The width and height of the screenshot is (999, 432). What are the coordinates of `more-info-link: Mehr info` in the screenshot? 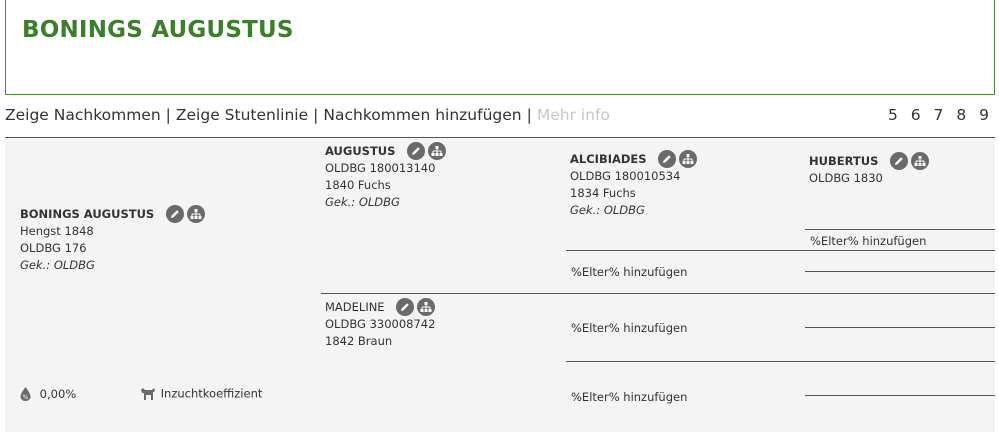 It's located at (573, 115).